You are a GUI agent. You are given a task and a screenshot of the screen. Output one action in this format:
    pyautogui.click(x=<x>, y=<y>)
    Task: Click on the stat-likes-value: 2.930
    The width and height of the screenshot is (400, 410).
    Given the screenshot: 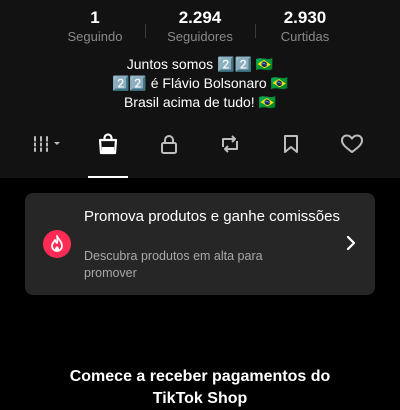 What is the action you would take?
    pyautogui.click(x=305, y=17)
    